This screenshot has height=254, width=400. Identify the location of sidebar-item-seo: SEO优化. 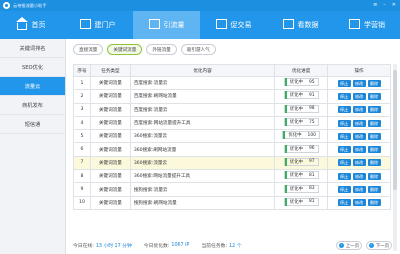
(32, 67).